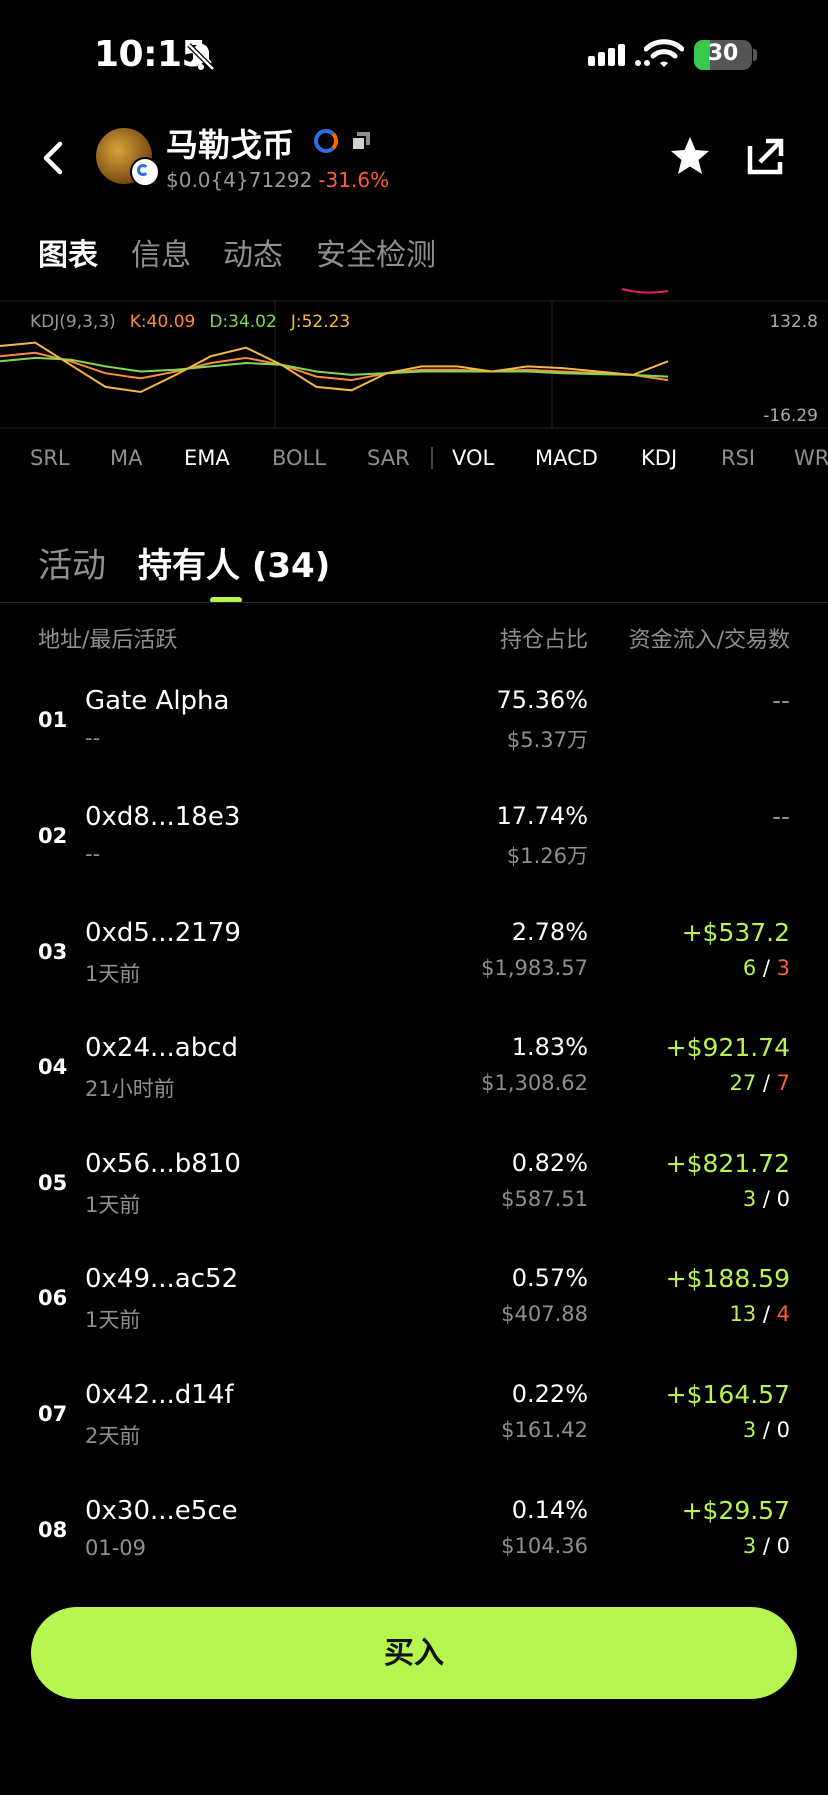  What do you see at coordinates (50, 458) in the screenshot?
I see `indicator-srl: SRL` at bounding box center [50, 458].